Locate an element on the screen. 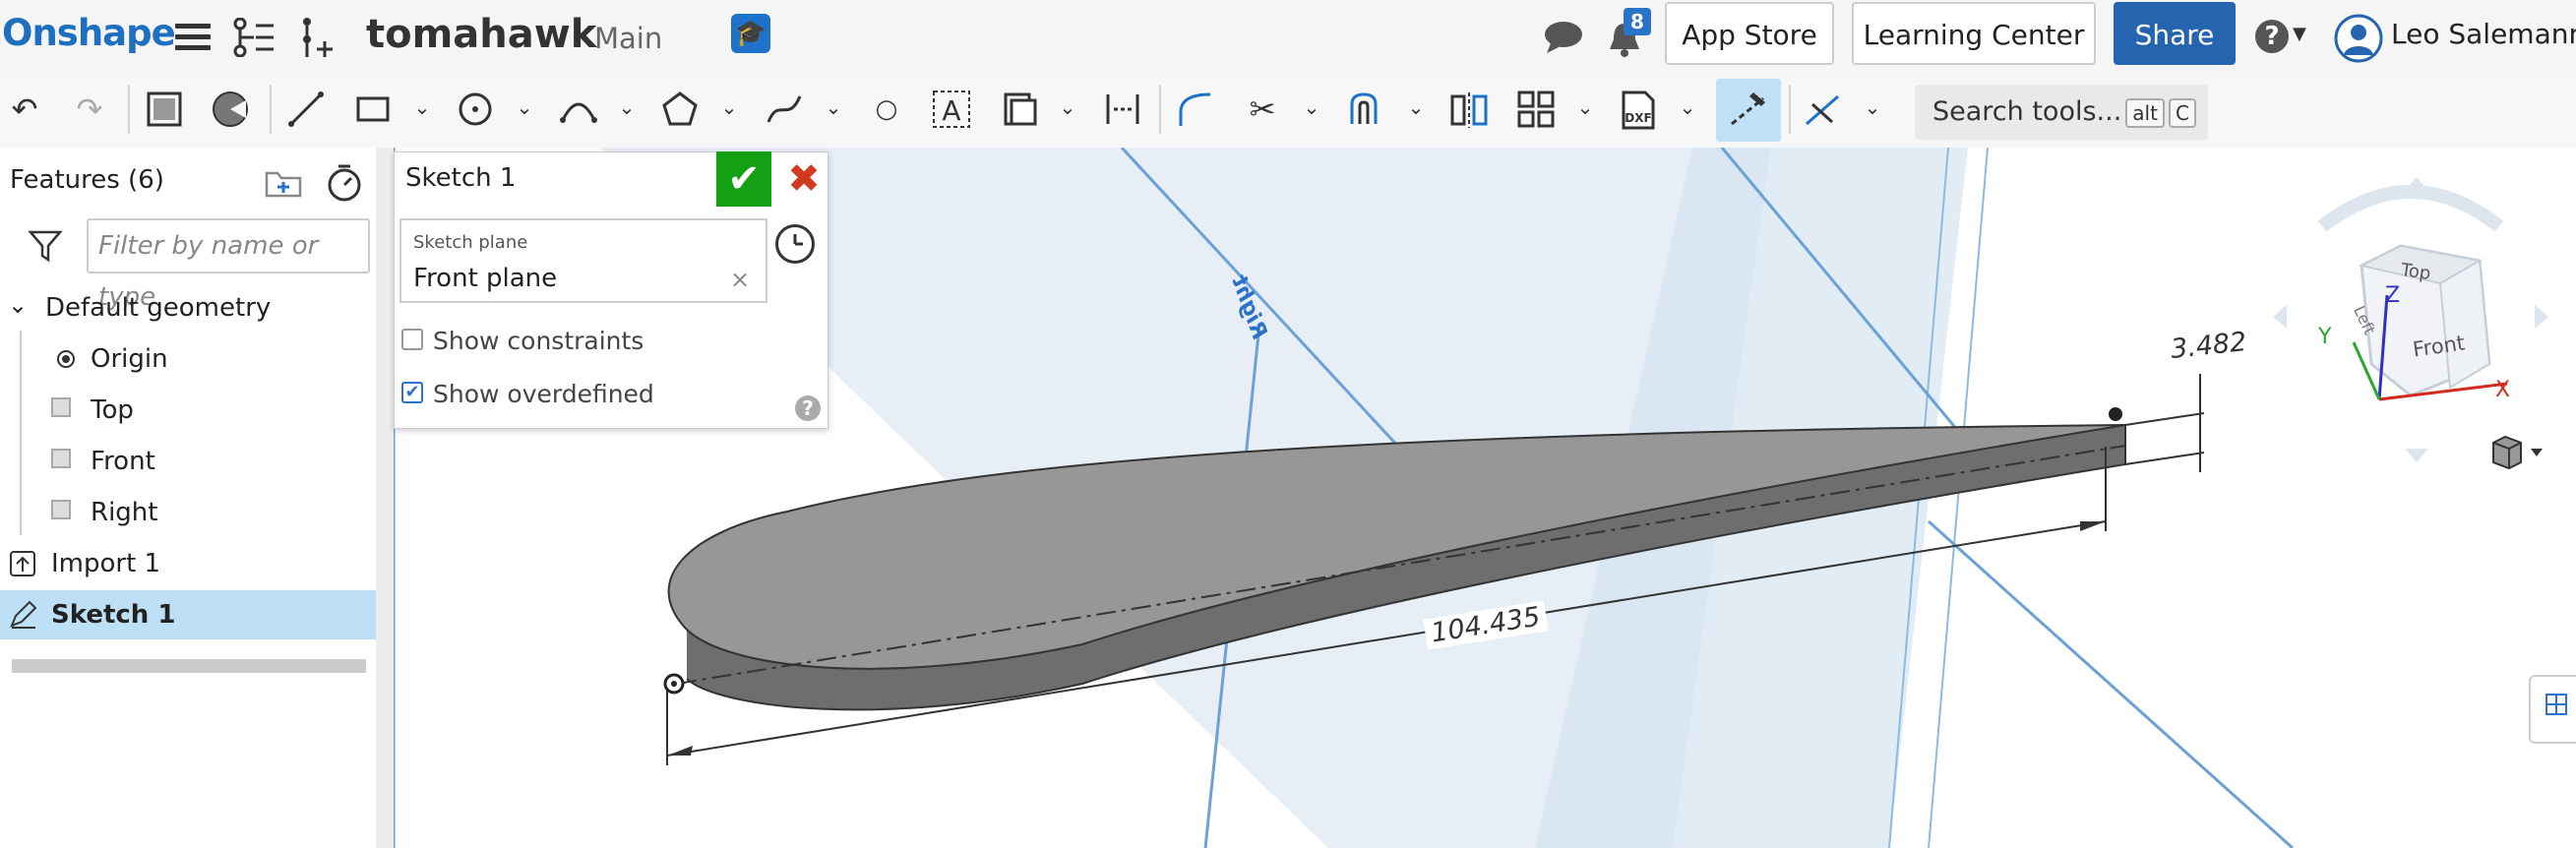 Image resolution: width=2576 pixels, height=848 pixels. spline-tool-icon is located at coordinates (784, 110).